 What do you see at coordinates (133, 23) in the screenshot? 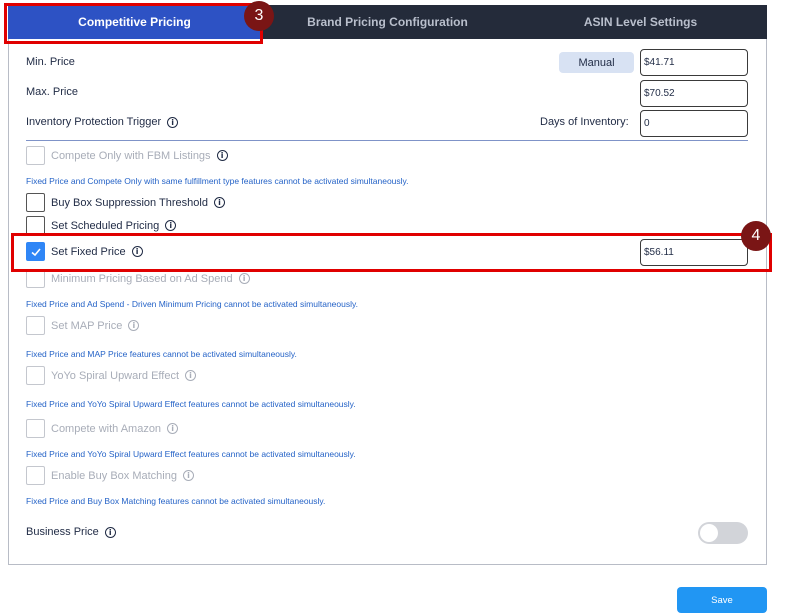
I see `highlight-box-tab` at bounding box center [133, 23].